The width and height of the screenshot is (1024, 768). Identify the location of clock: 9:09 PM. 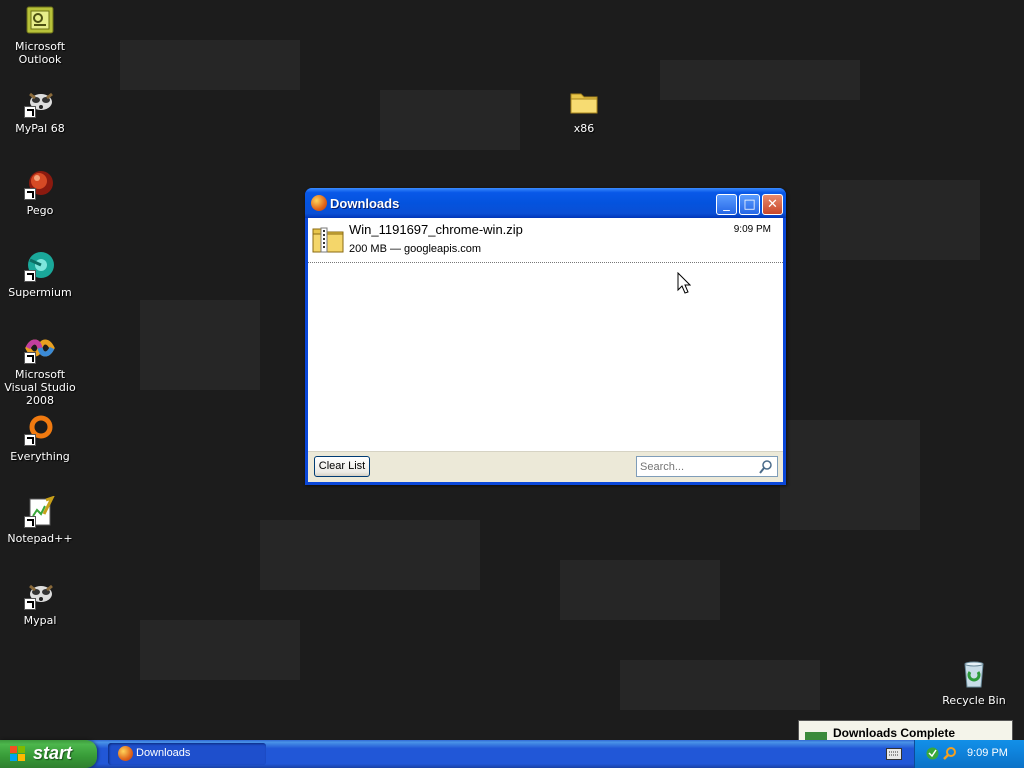
(987, 753).